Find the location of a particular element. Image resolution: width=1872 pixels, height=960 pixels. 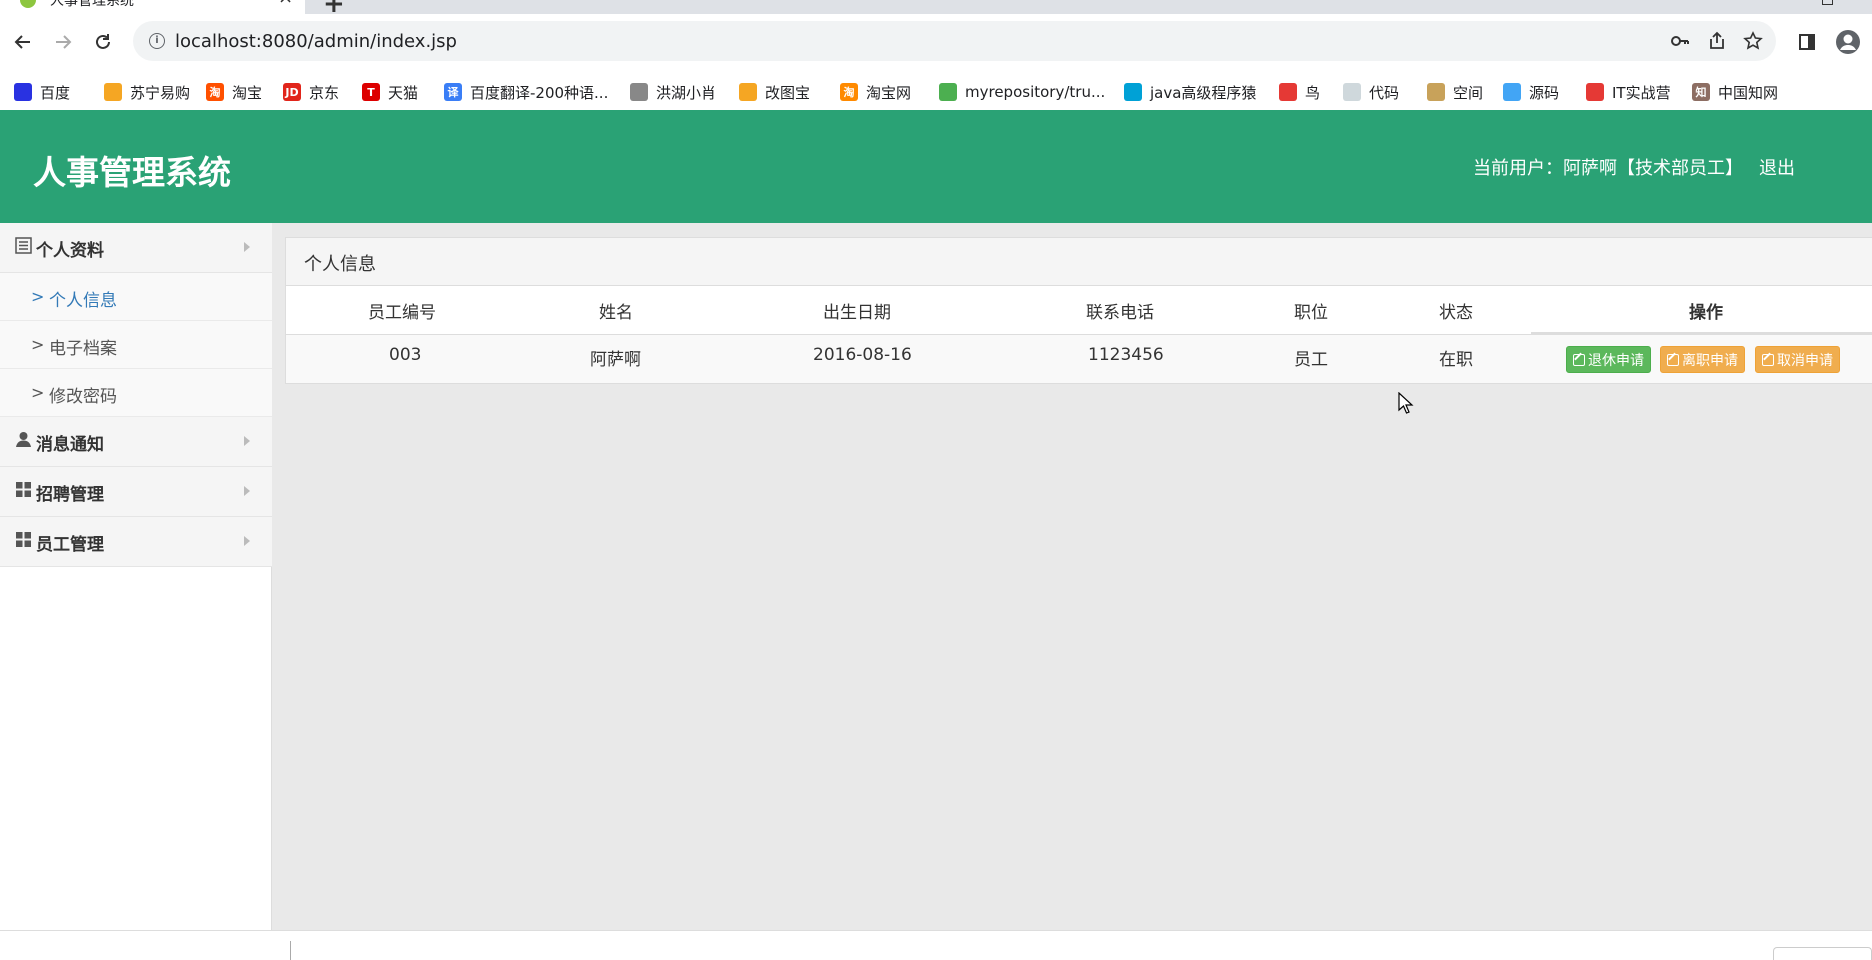

reload-button is located at coordinates (103, 42).